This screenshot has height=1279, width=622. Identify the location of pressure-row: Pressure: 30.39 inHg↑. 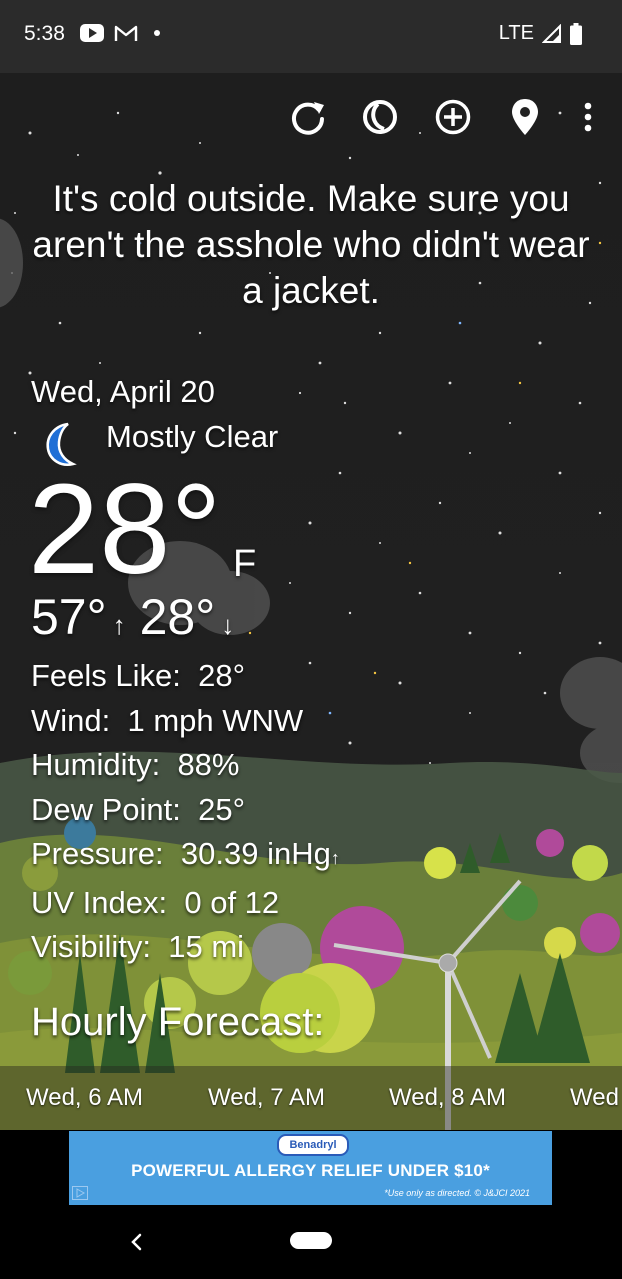
(185, 856).